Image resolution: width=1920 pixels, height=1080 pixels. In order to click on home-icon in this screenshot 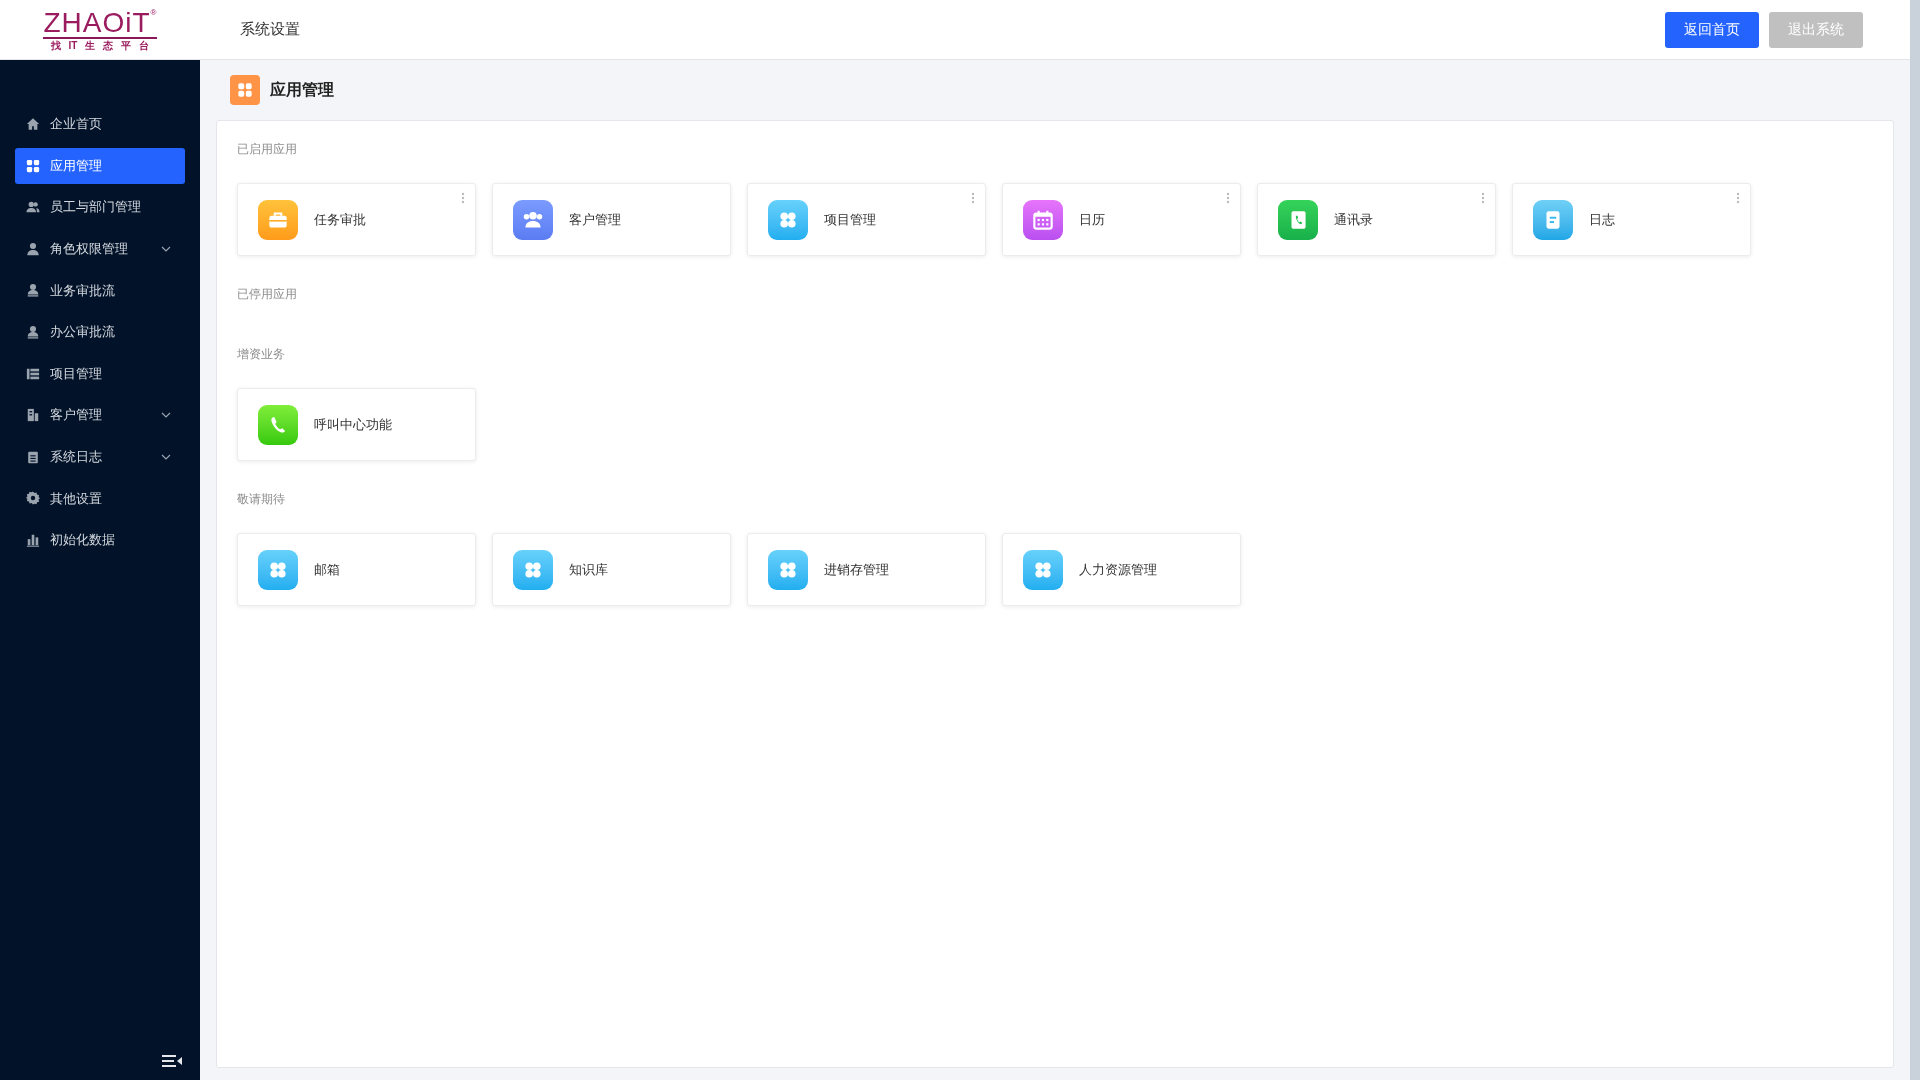, I will do `click(33, 124)`.